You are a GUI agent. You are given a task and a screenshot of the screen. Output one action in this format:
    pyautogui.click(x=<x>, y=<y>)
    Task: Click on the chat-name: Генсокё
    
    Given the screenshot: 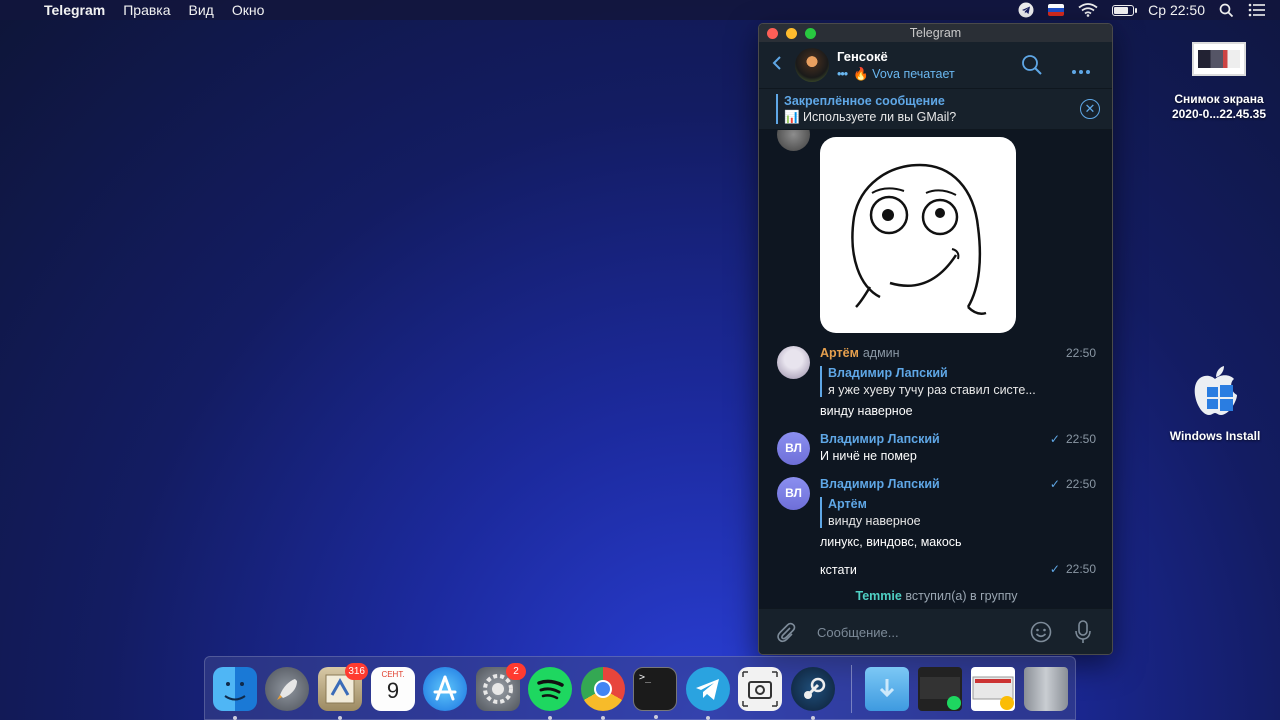 What is the action you would take?
    pyautogui.click(x=862, y=56)
    